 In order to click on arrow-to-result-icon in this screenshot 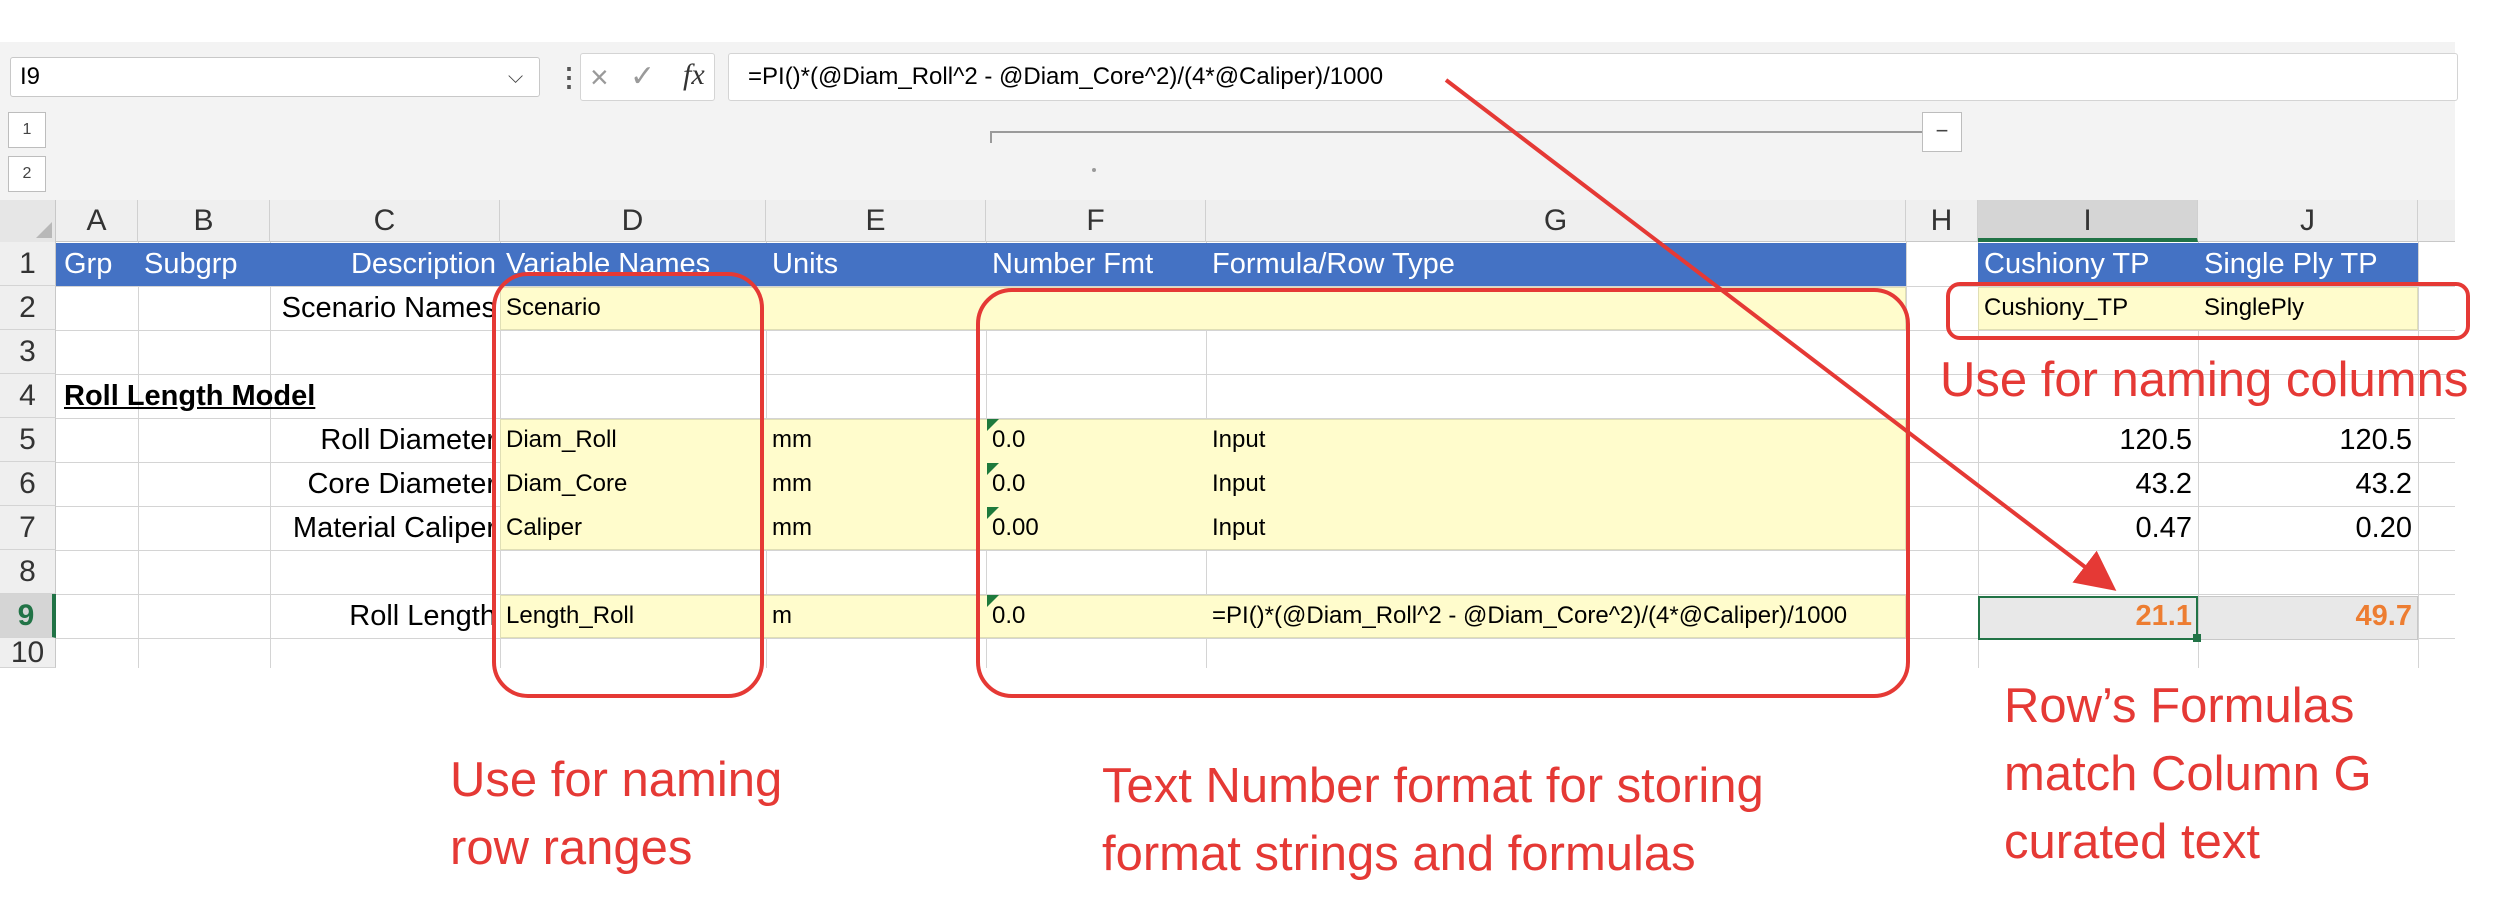, I will do `click(1780, 334)`.